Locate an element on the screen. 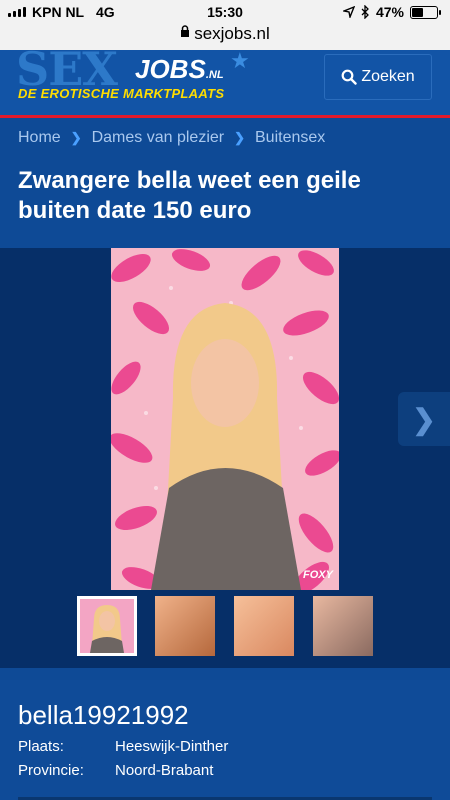 The height and width of the screenshot is (800, 450). logo-tagline: DE EROTISCHE MARKTPLAATS is located at coordinates (121, 93).